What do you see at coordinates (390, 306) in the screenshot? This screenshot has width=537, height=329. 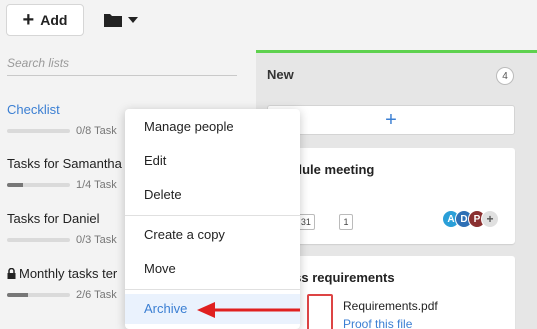 I see `attachment-name: Requirements.pdf` at bounding box center [390, 306].